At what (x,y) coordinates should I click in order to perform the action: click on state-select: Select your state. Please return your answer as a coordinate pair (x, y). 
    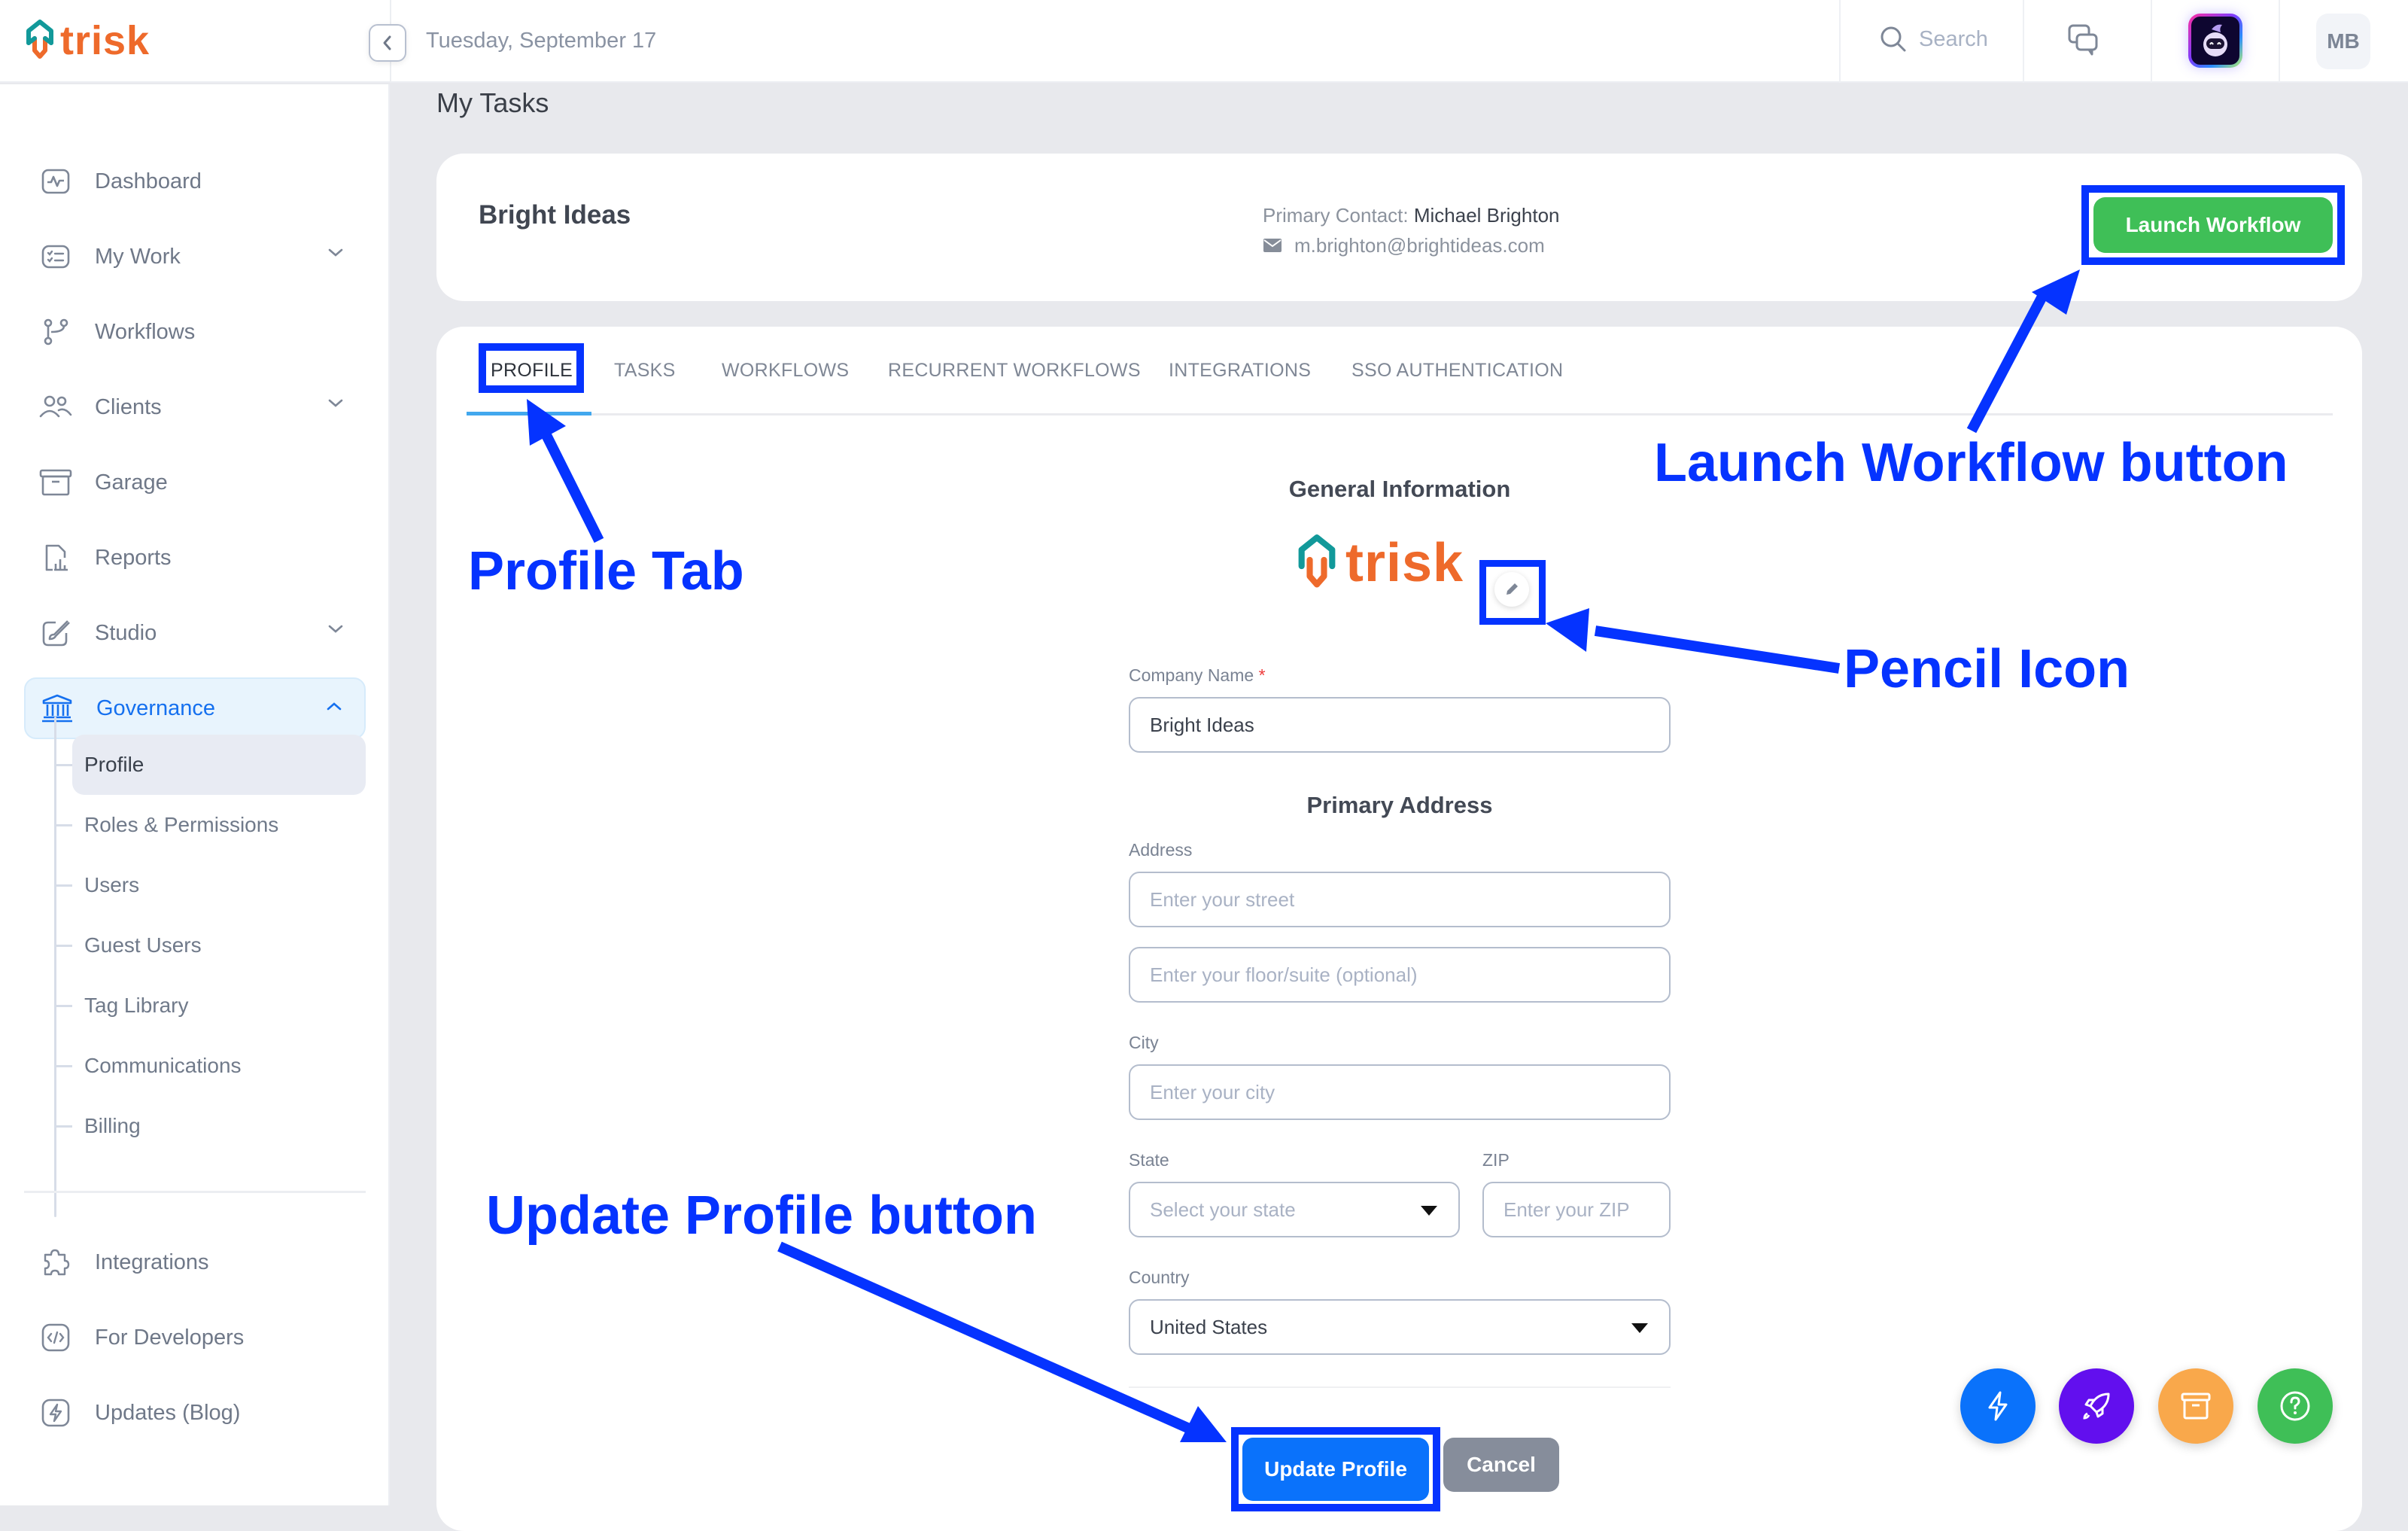
    Looking at the image, I should click on (1294, 1209).